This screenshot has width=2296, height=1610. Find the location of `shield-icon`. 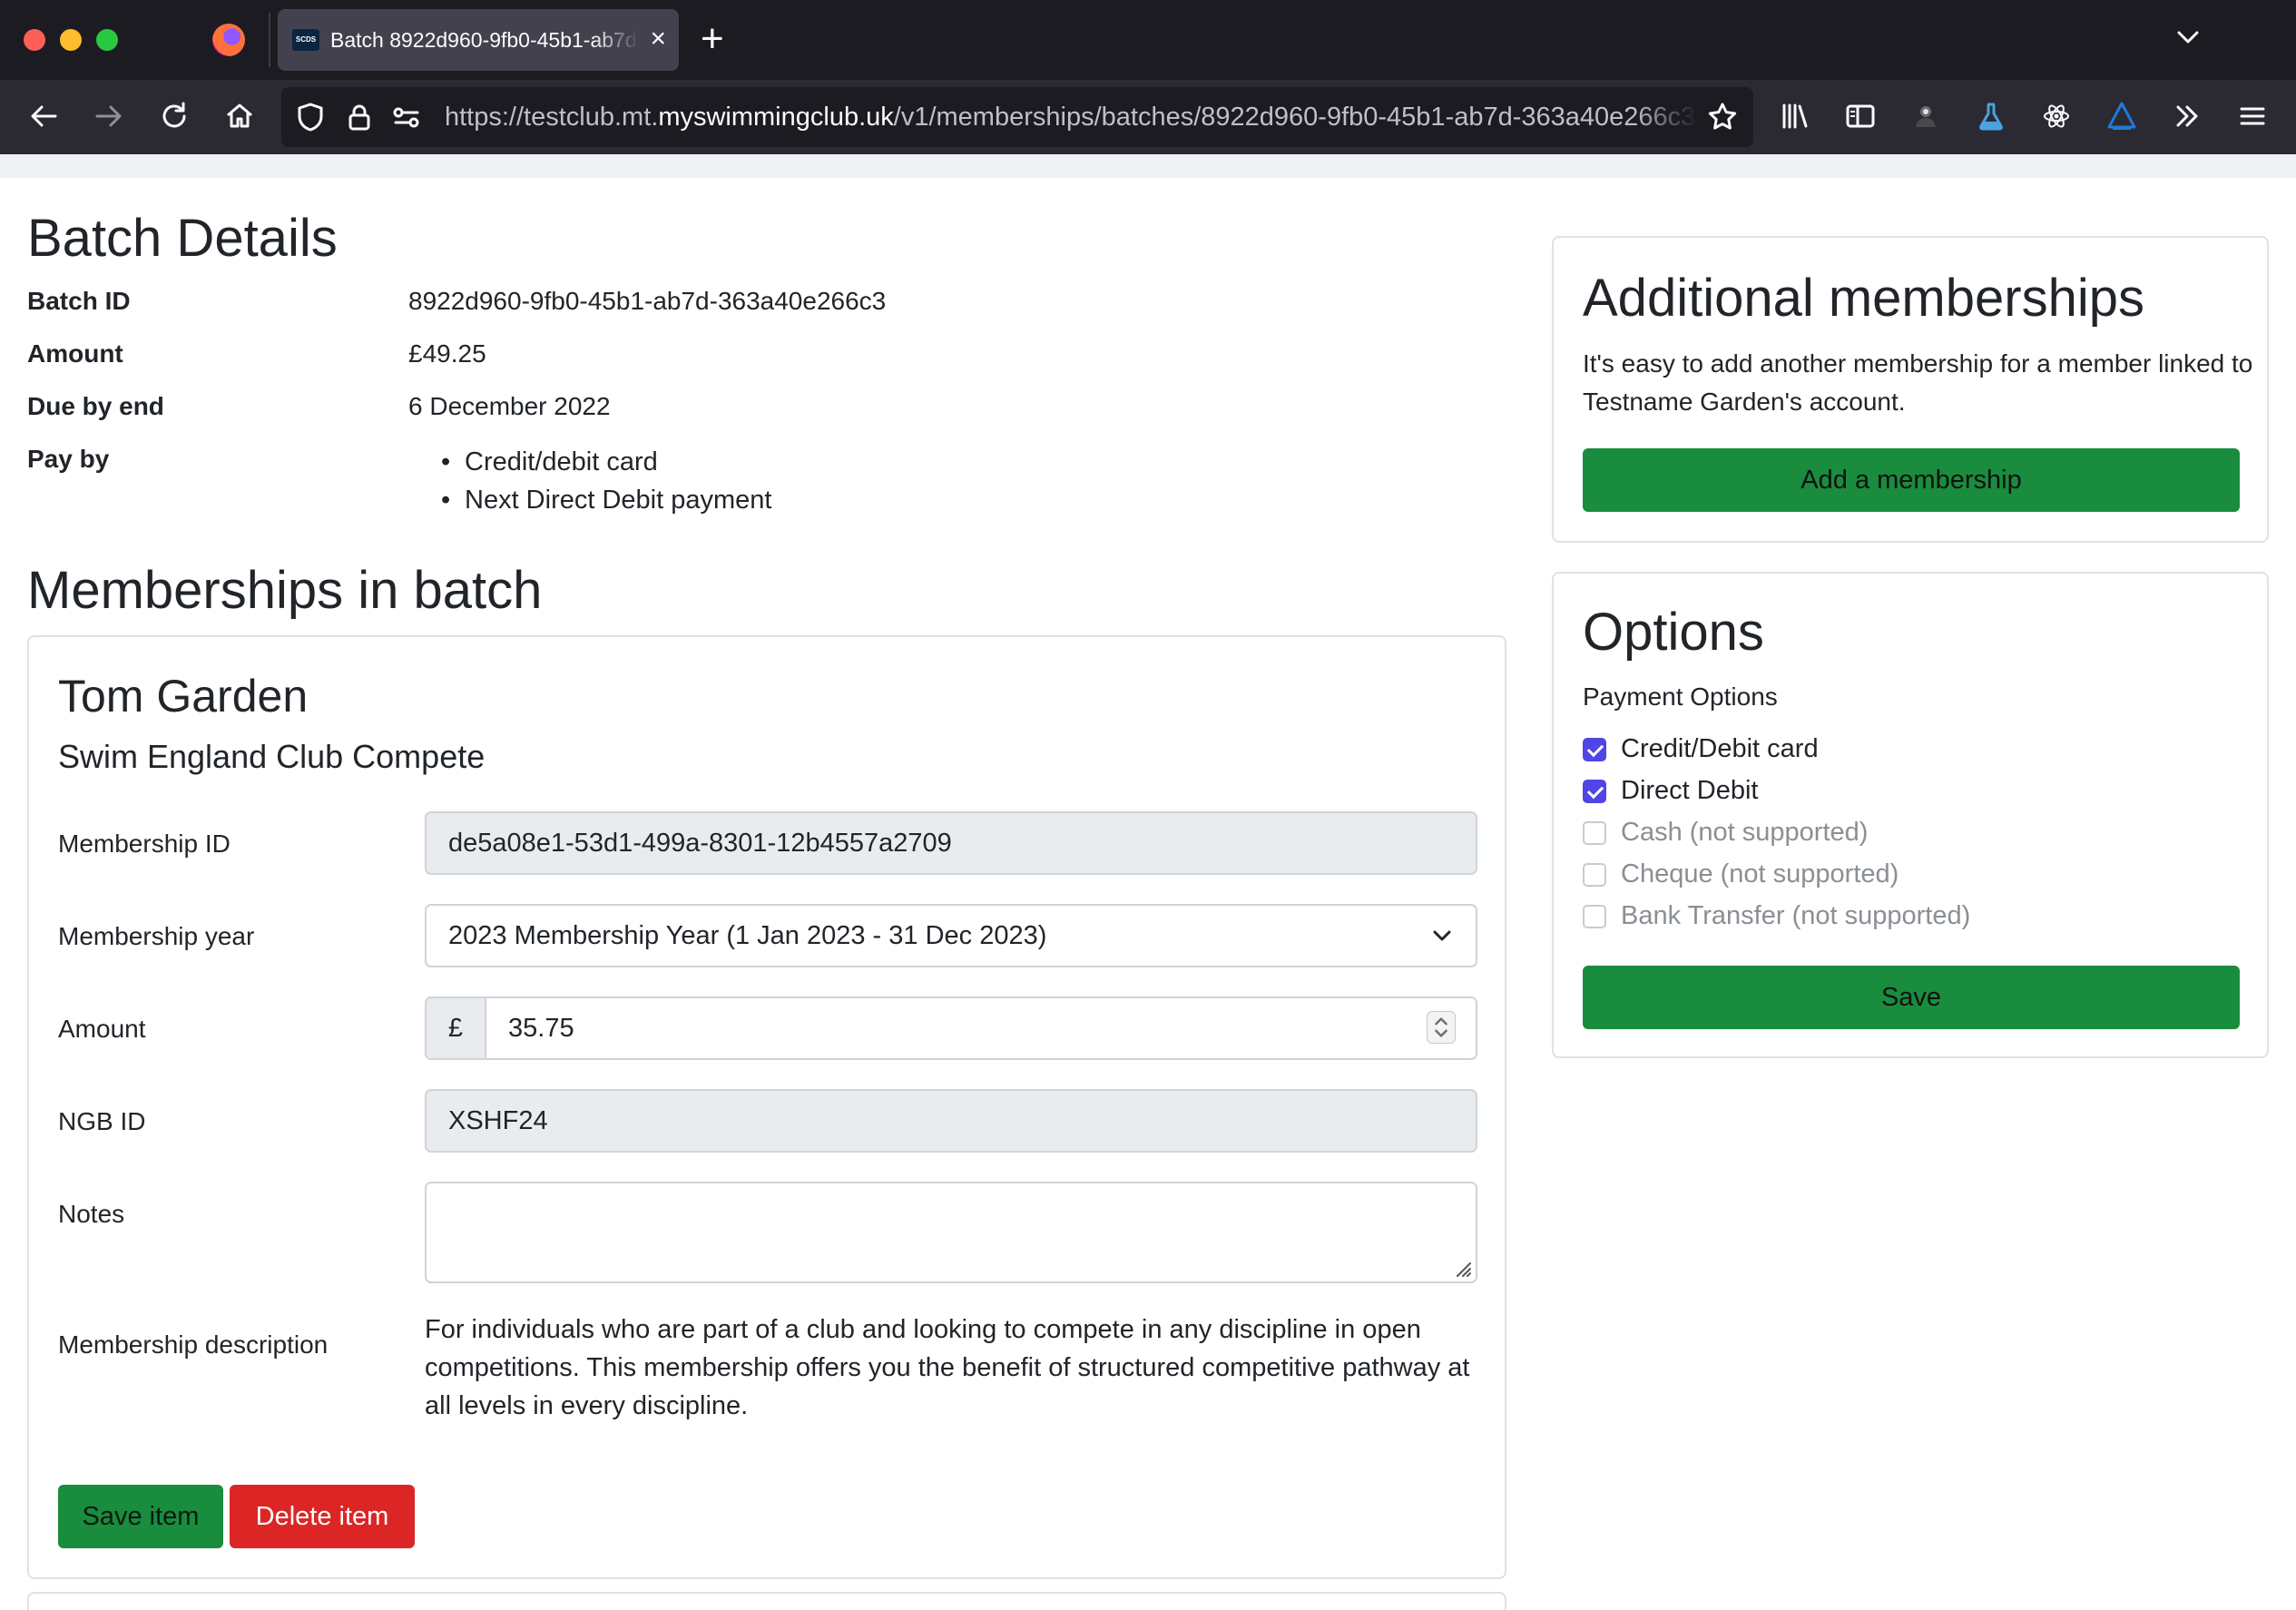

shield-icon is located at coordinates (310, 117).